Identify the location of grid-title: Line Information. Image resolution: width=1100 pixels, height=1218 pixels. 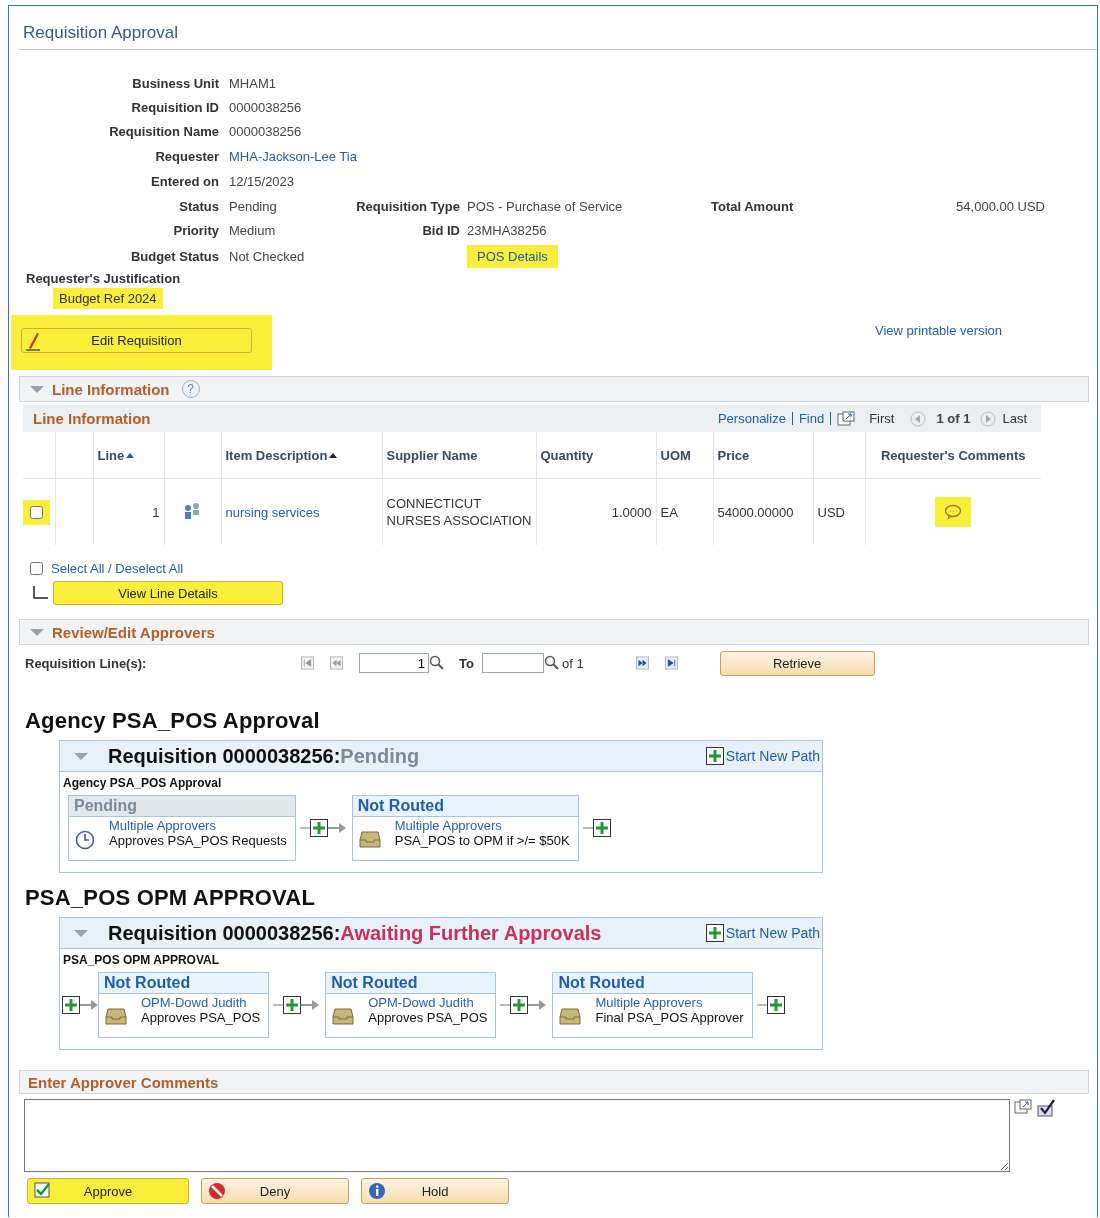
(92, 418).